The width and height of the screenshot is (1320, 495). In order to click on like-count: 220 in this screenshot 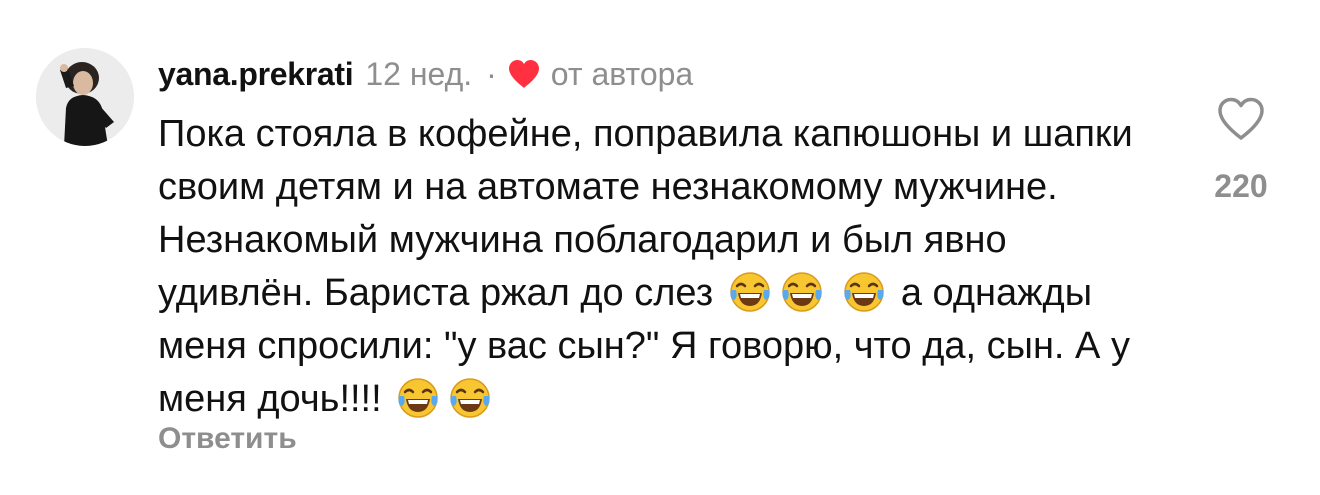, I will do `click(1241, 186)`.